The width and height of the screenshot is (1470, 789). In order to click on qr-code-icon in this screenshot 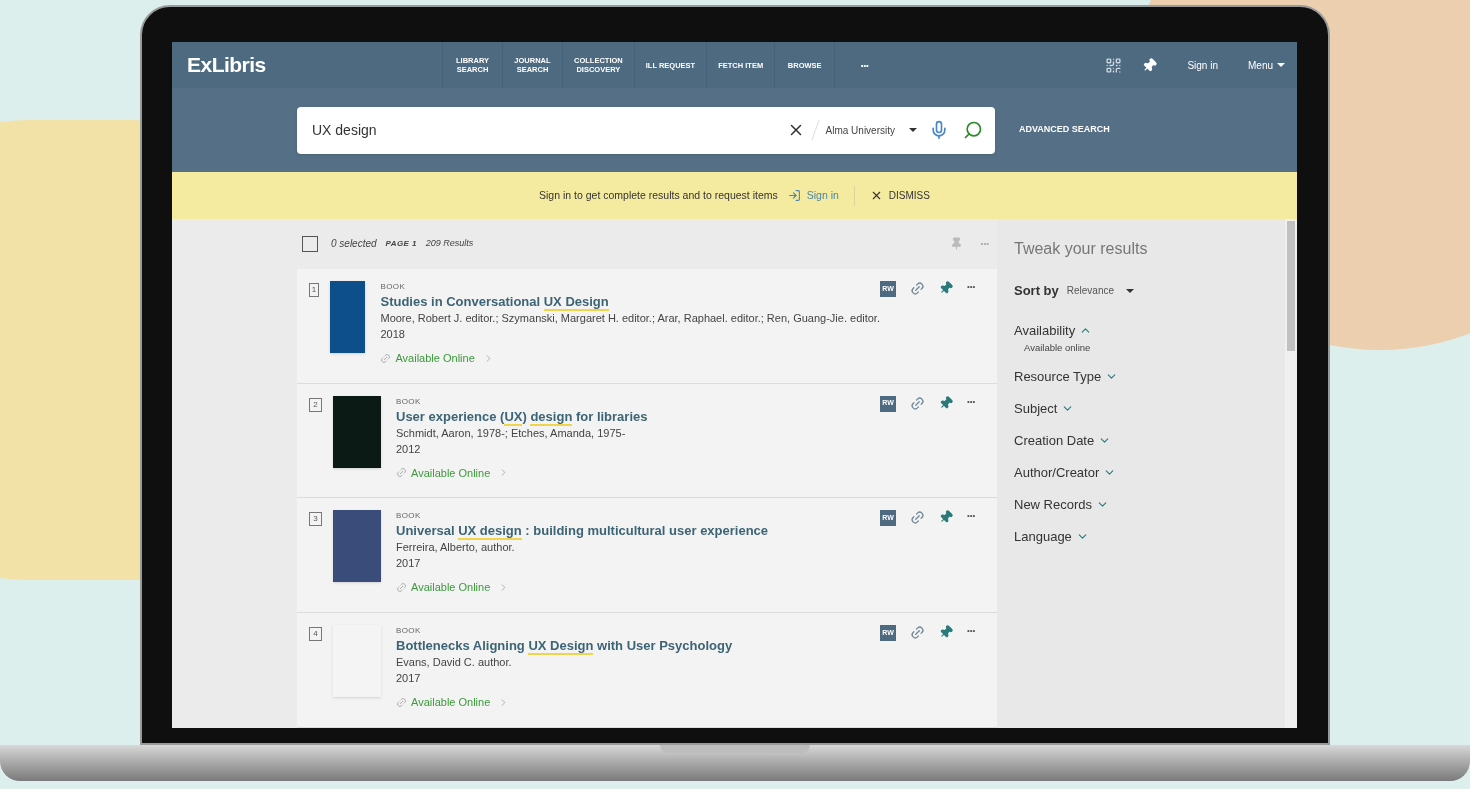, I will do `click(1114, 65)`.